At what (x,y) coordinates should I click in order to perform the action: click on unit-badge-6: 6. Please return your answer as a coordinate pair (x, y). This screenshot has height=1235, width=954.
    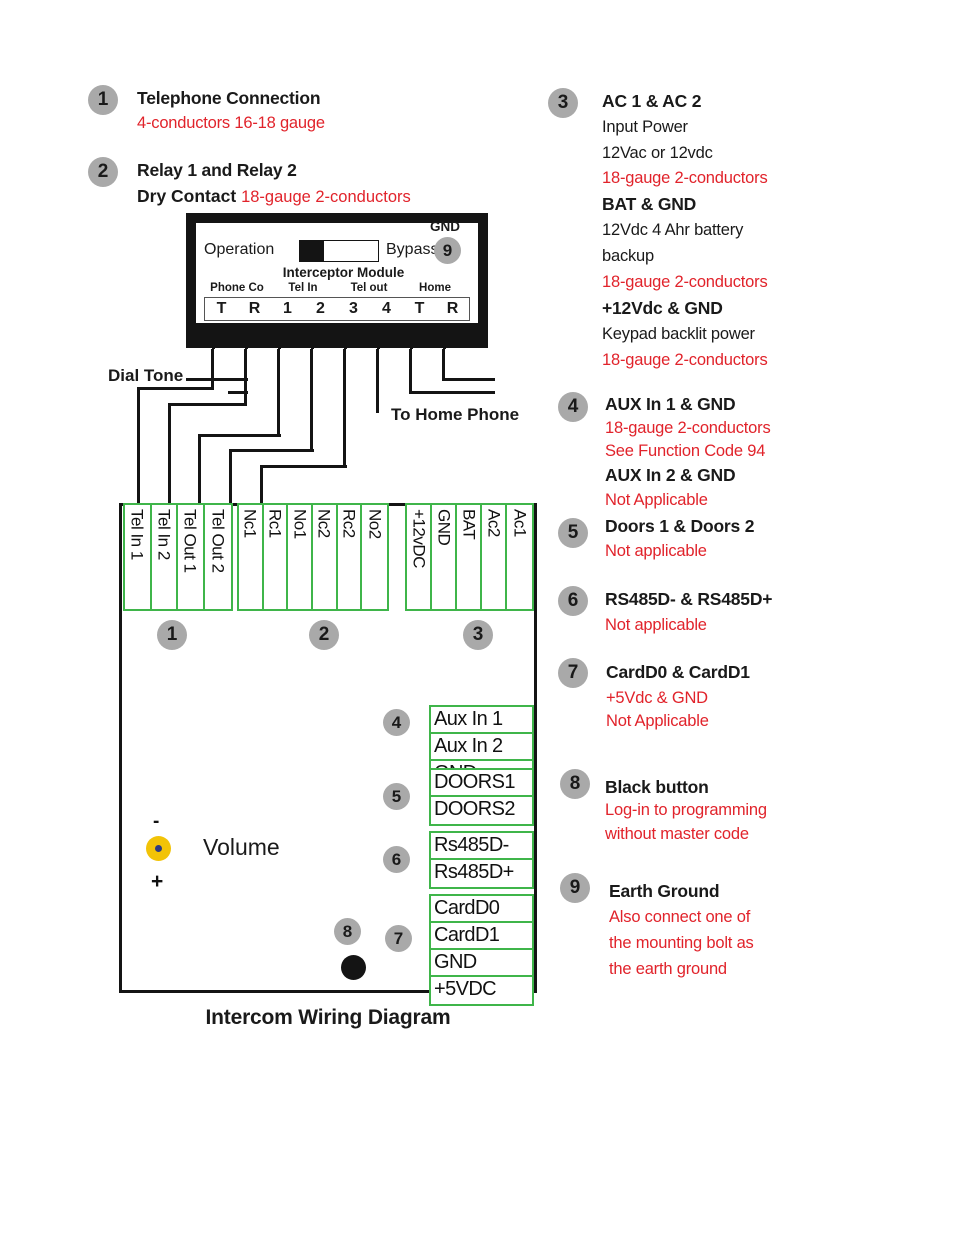
    Looking at the image, I should click on (396, 859).